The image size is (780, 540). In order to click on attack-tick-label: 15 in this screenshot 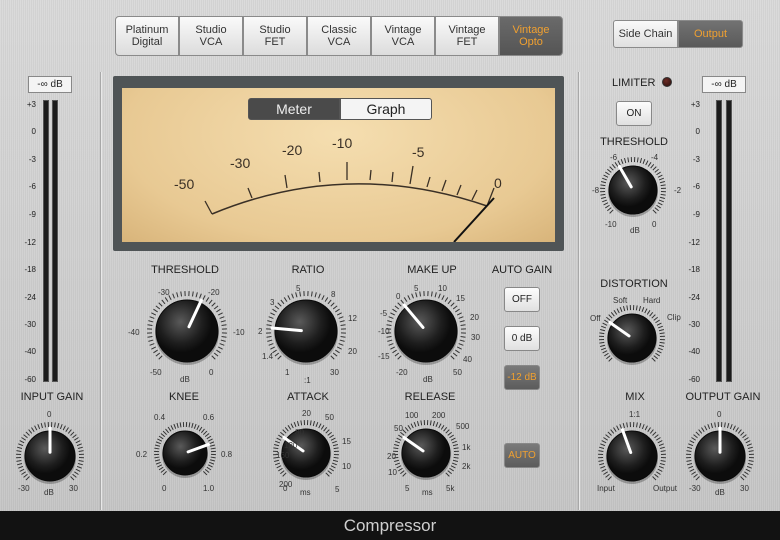, I will do `click(346, 441)`.